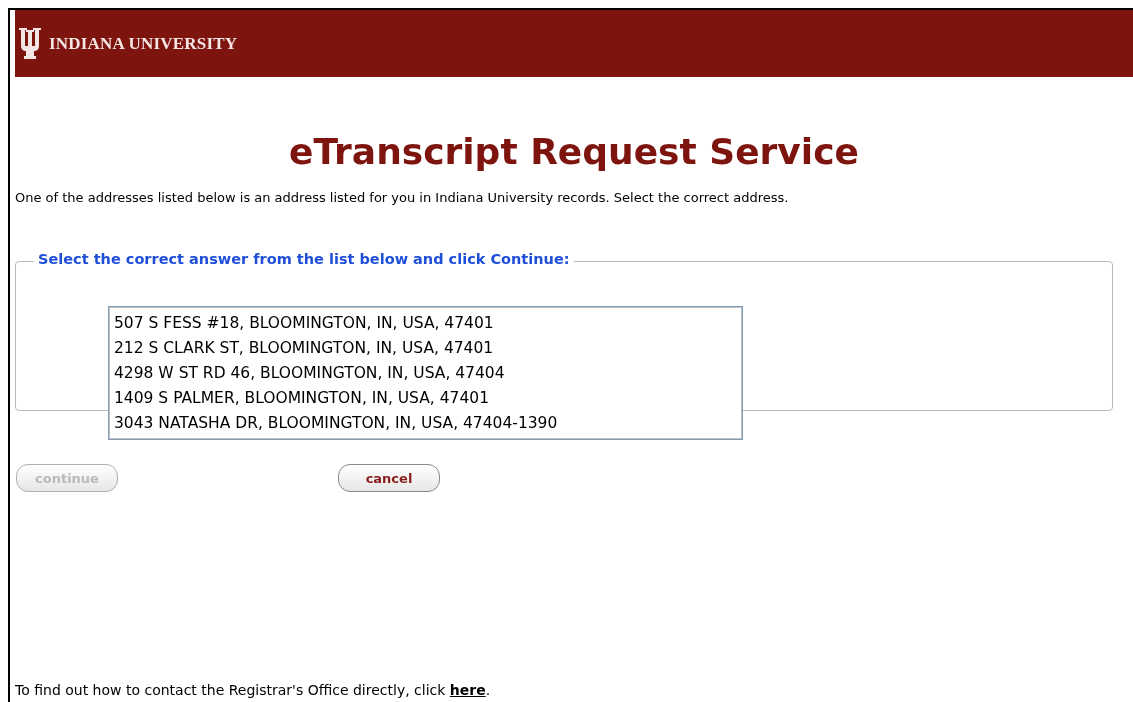 The image size is (1133, 702). I want to click on address-listbox, so click(425, 373).